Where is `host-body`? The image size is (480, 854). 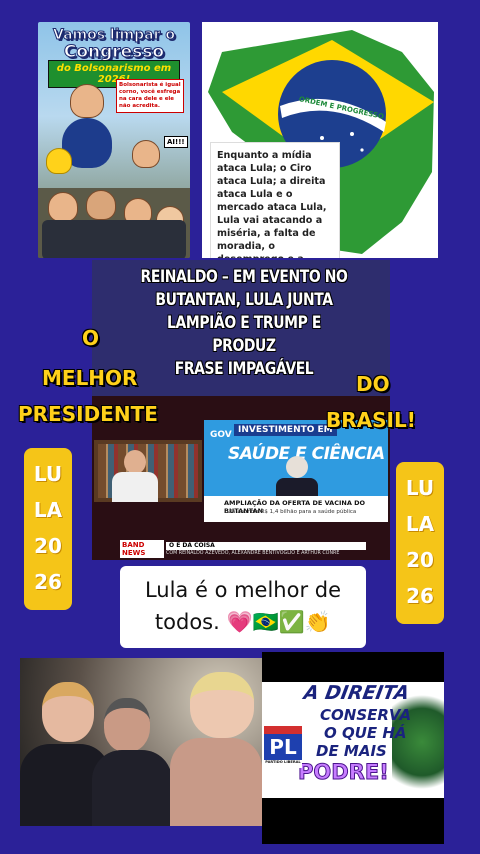 host-body is located at coordinates (135, 487).